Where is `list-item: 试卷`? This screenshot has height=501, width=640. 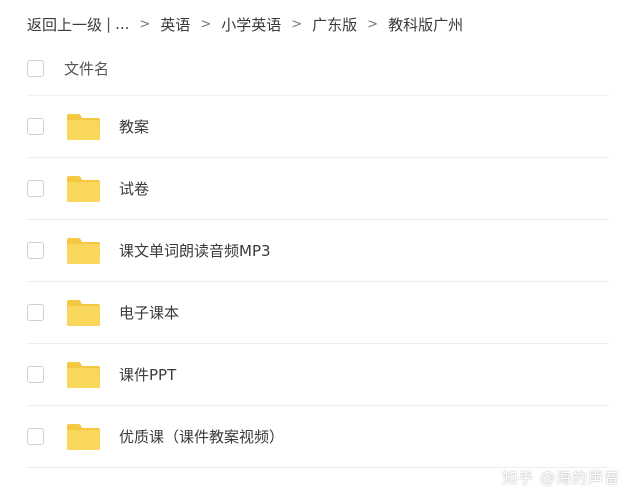
list-item: 试卷 is located at coordinates (318, 189).